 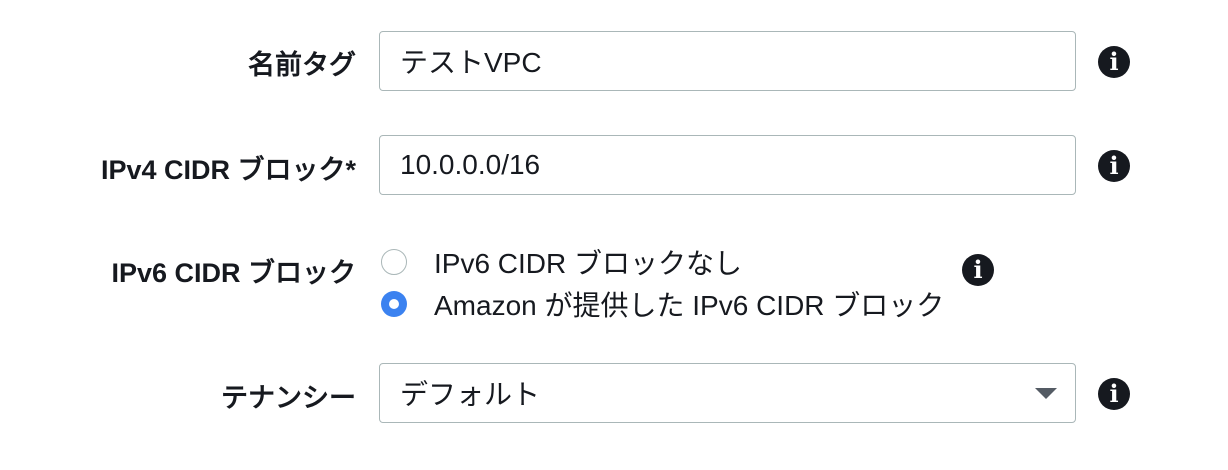 What do you see at coordinates (302, 65) in the screenshot?
I see `name-tag-label: 名前タグ` at bounding box center [302, 65].